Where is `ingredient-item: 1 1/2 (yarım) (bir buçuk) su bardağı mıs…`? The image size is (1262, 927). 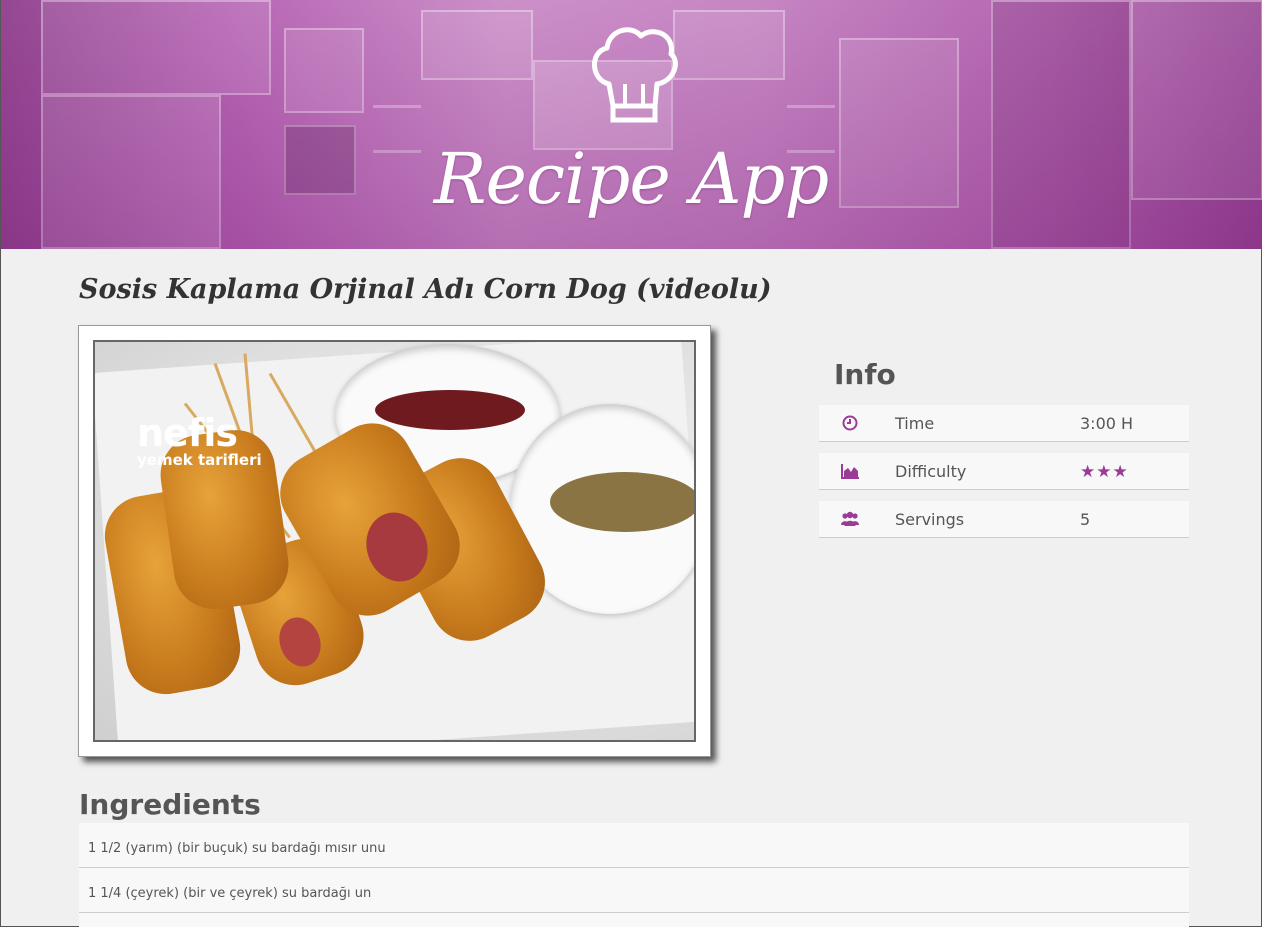
ingredient-item: 1 1/2 (yarım) (bir buçuk) su bardağı mıs… is located at coordinates (634, 845).